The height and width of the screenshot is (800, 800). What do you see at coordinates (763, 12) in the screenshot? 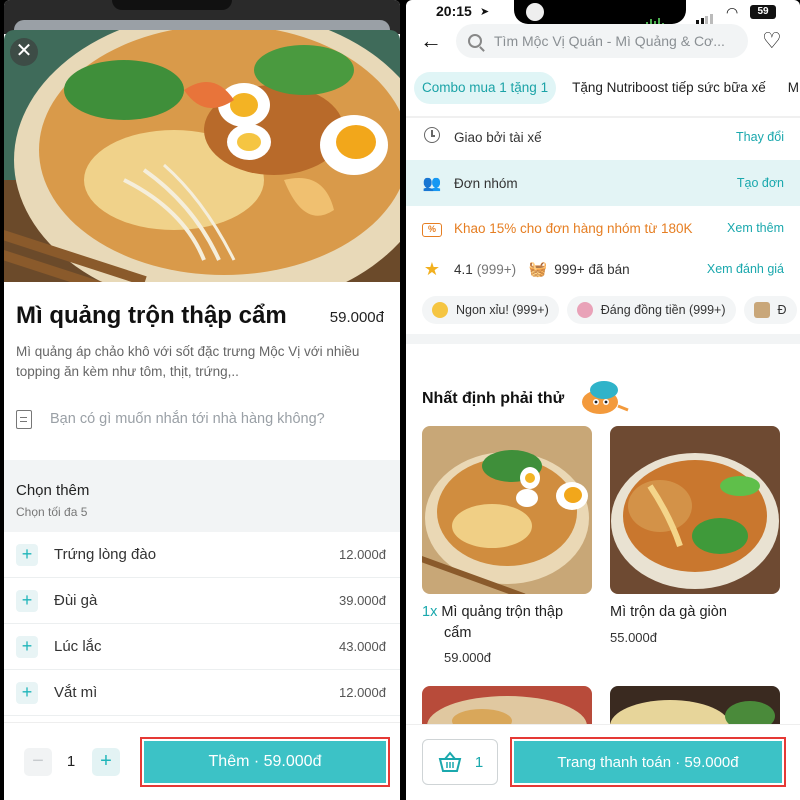
I see `battery-icon: 59` at bounding box center [763, 12].